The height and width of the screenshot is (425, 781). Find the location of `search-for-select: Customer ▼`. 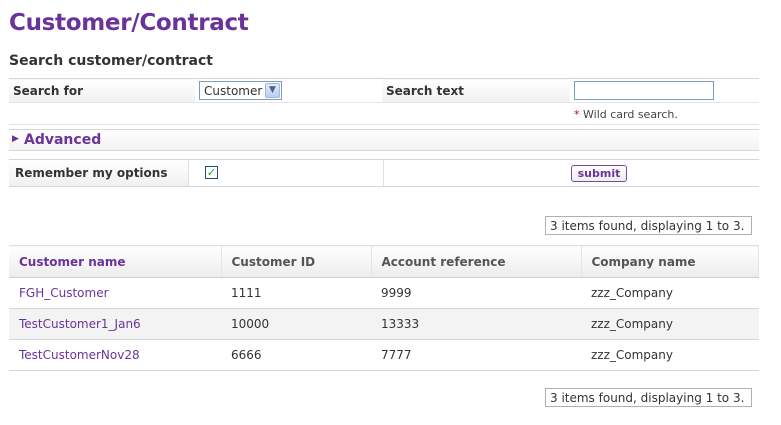

search-for-select: Customer ▼ is located at coordinates (240, 90).